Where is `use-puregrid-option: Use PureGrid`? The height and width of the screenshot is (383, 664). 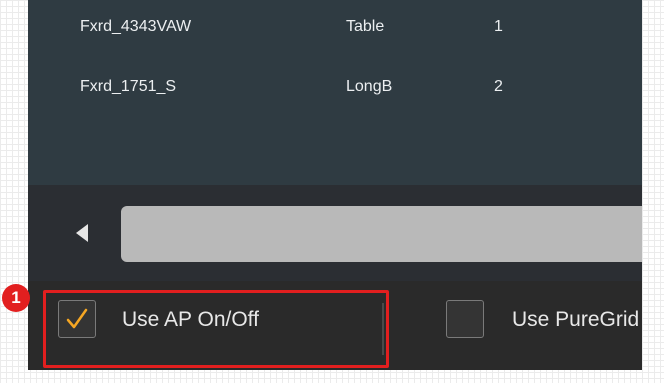
use-puregrid-option: Use PureGrid is located at coordinates (544, 325).